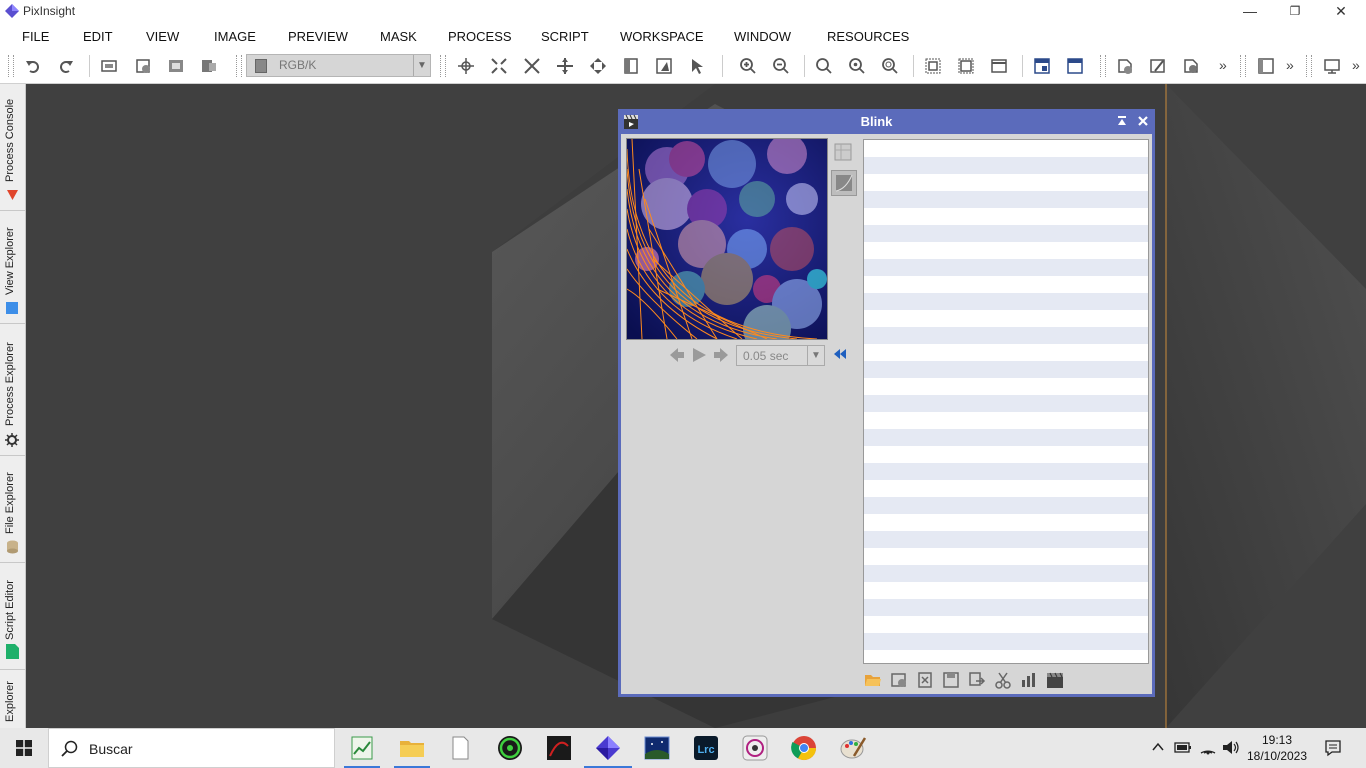 Image resolution: width=1366 pixels, height=768 pixels. I want to click on fit-view-icon, so click(933, 66).